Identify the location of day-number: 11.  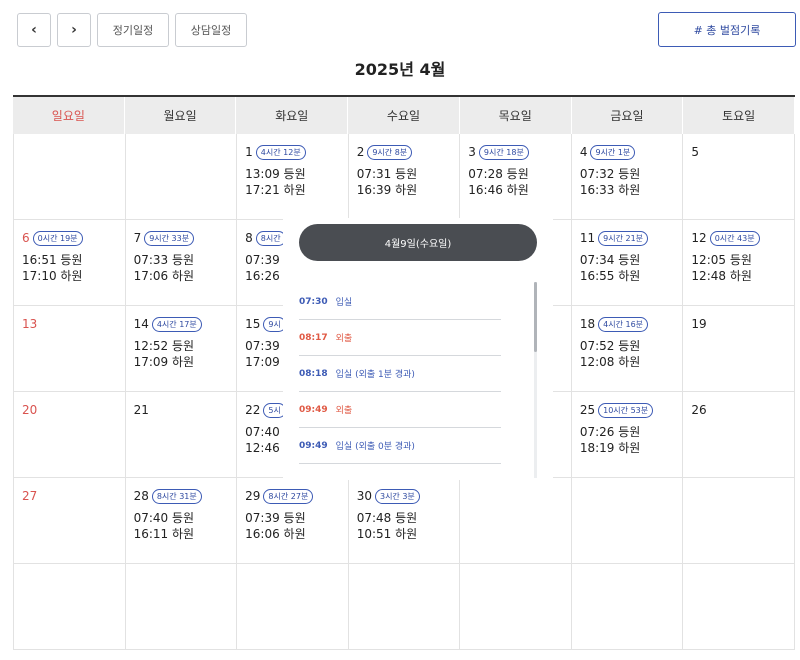
(587, 238).